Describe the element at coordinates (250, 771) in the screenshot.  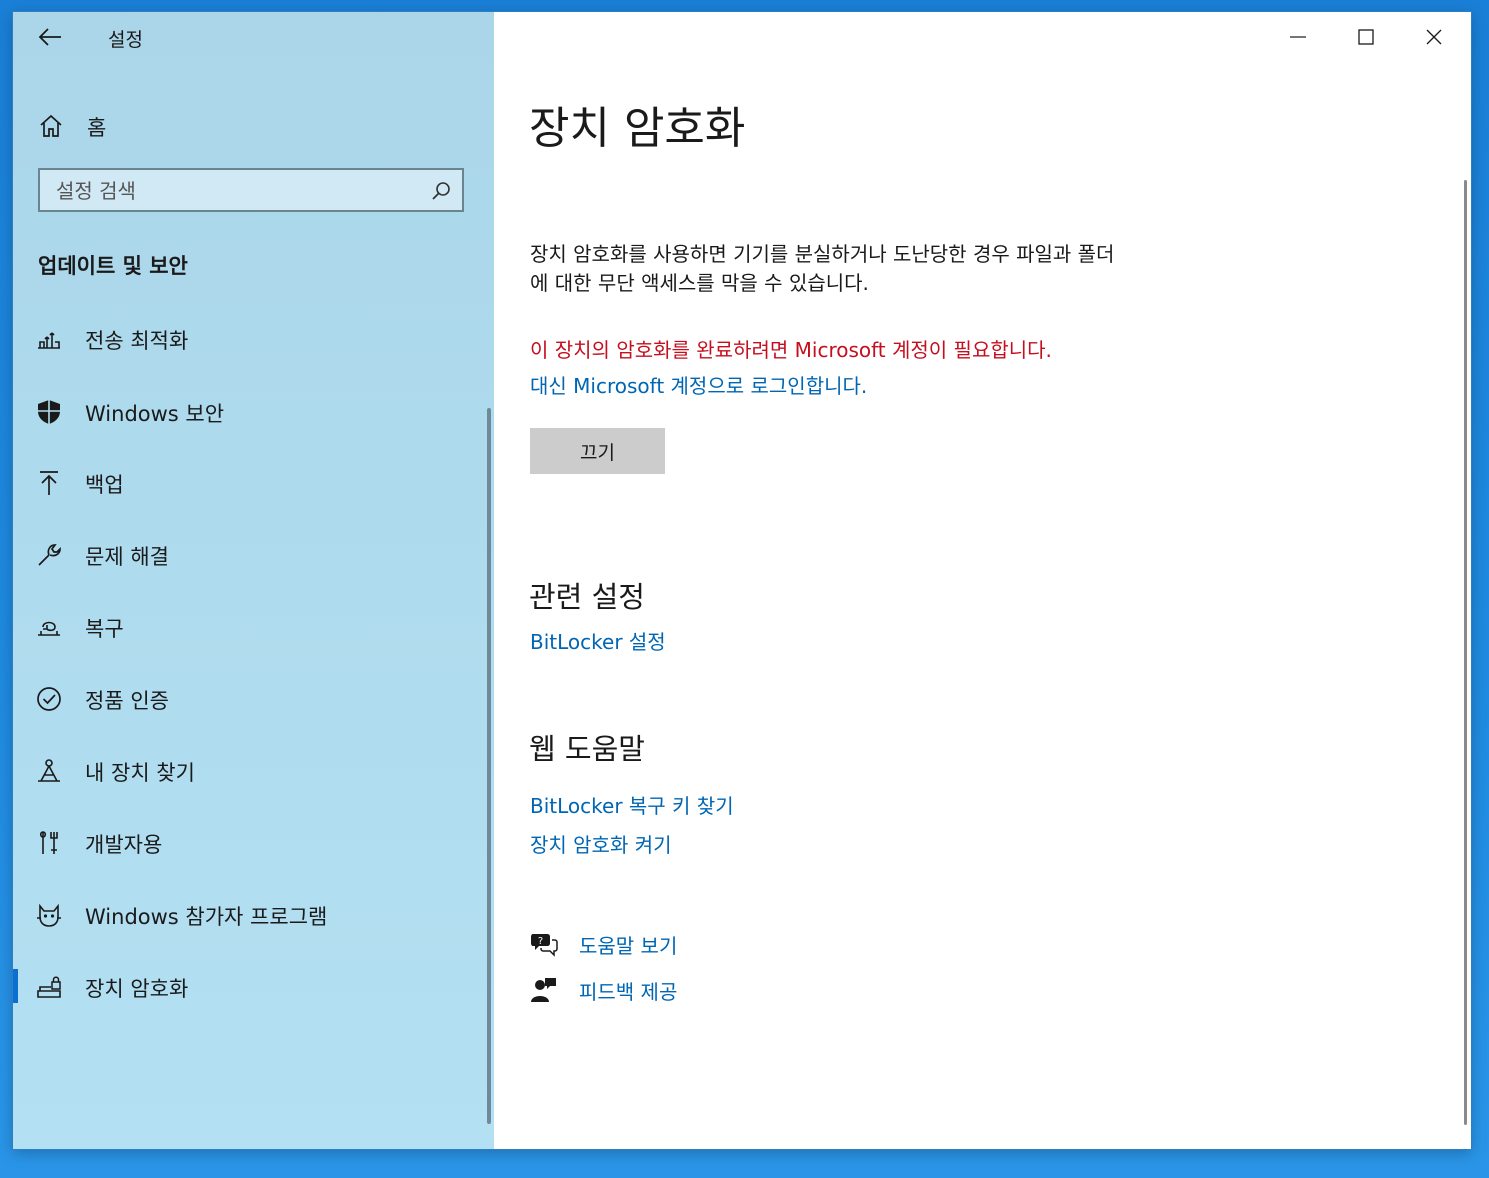
I see `sidebar-item-find-my-device: 내 장치 찾기` at that location.